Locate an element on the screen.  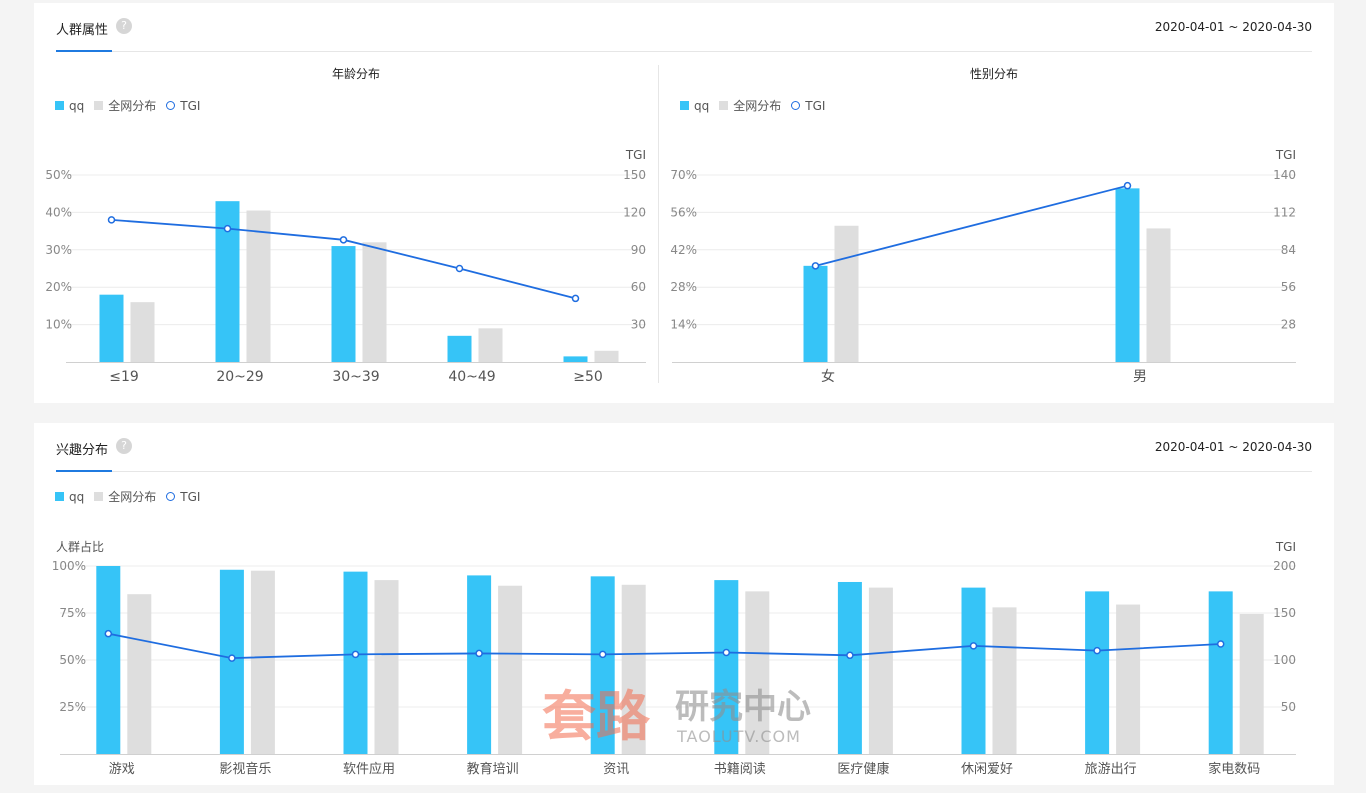
y-tick-label: 20% is located at coordinates (58, 287).